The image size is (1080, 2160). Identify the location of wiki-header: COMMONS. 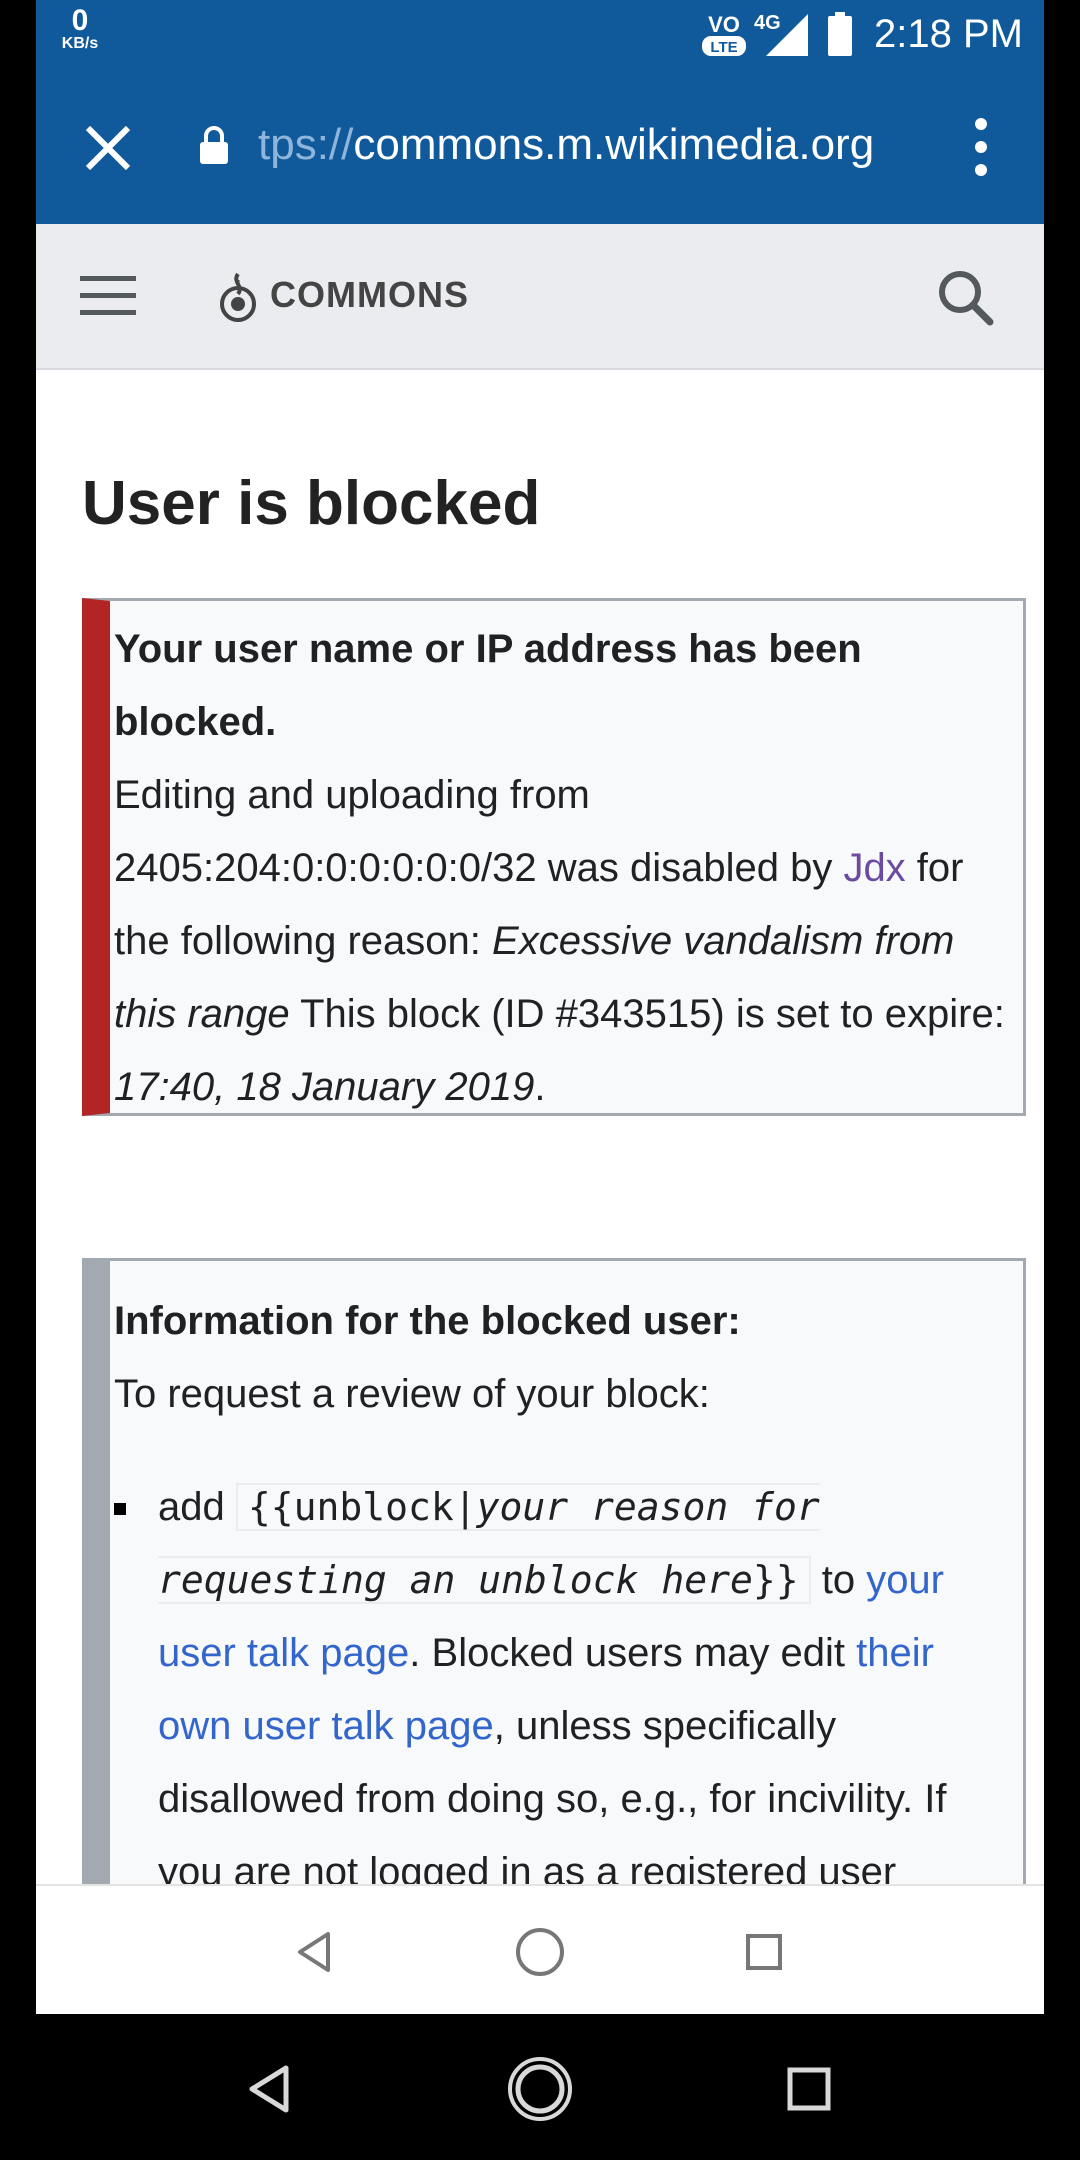
(540, 297).